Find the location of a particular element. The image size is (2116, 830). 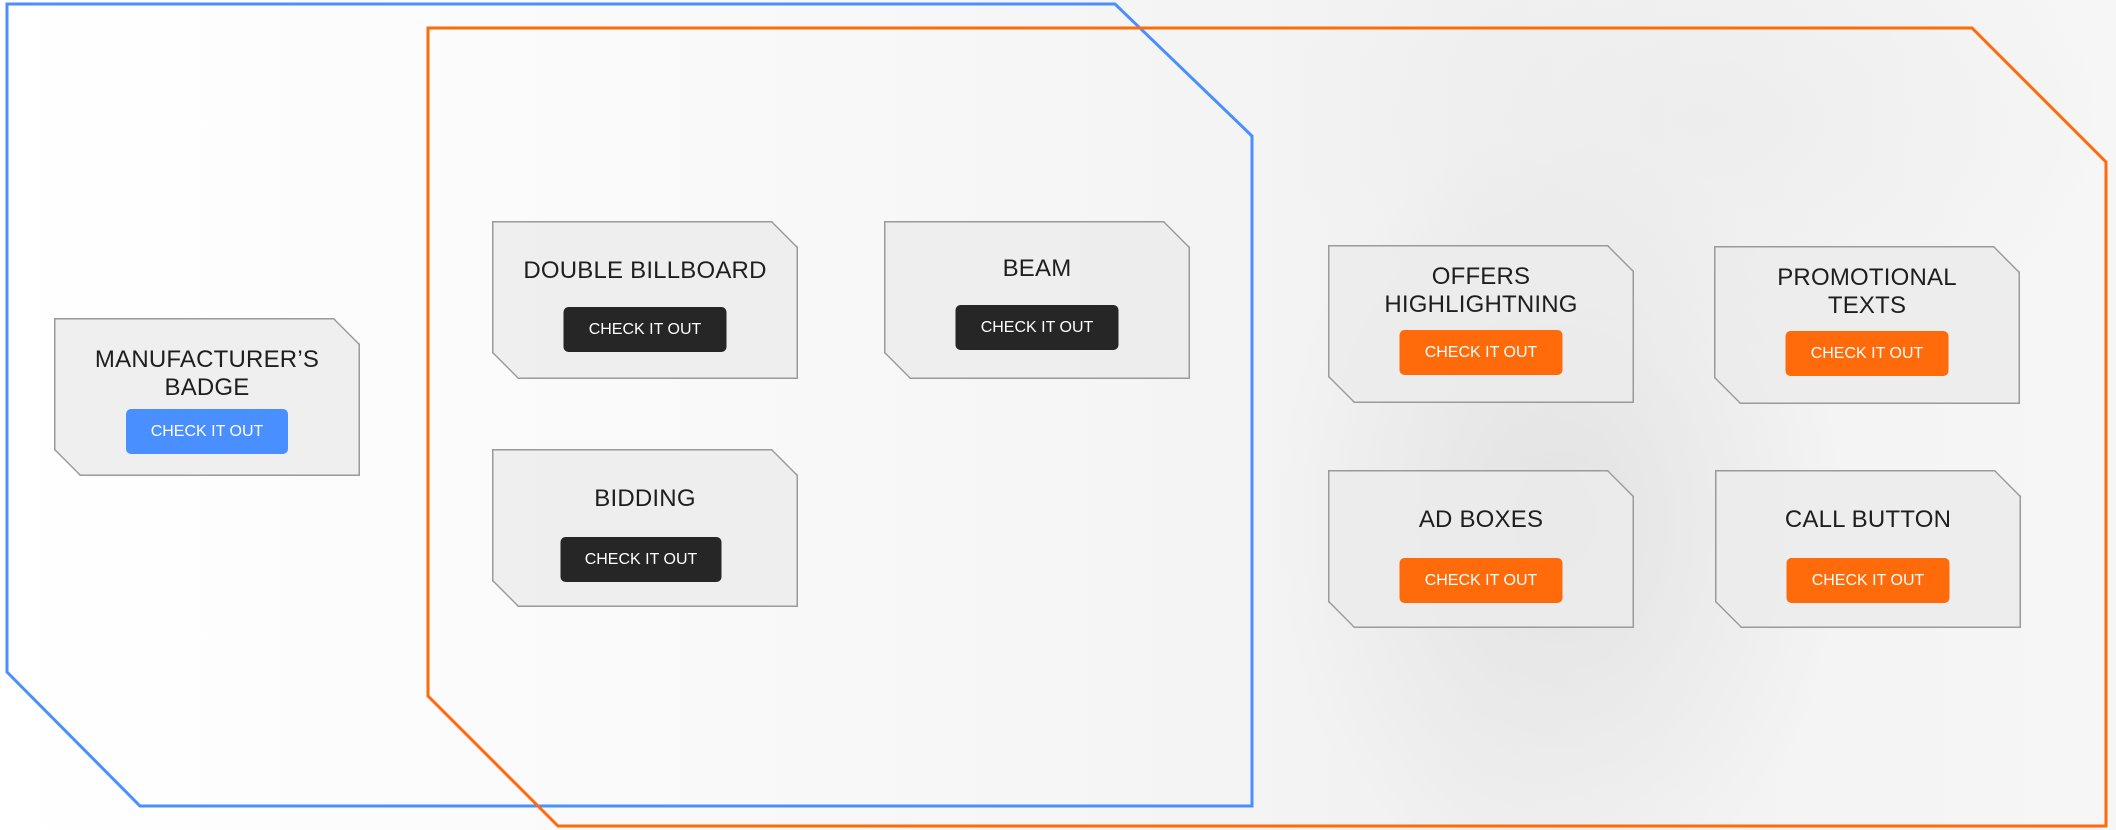

card-title: DOUBLE BILLBOARD is located at coordinates (645, 270).